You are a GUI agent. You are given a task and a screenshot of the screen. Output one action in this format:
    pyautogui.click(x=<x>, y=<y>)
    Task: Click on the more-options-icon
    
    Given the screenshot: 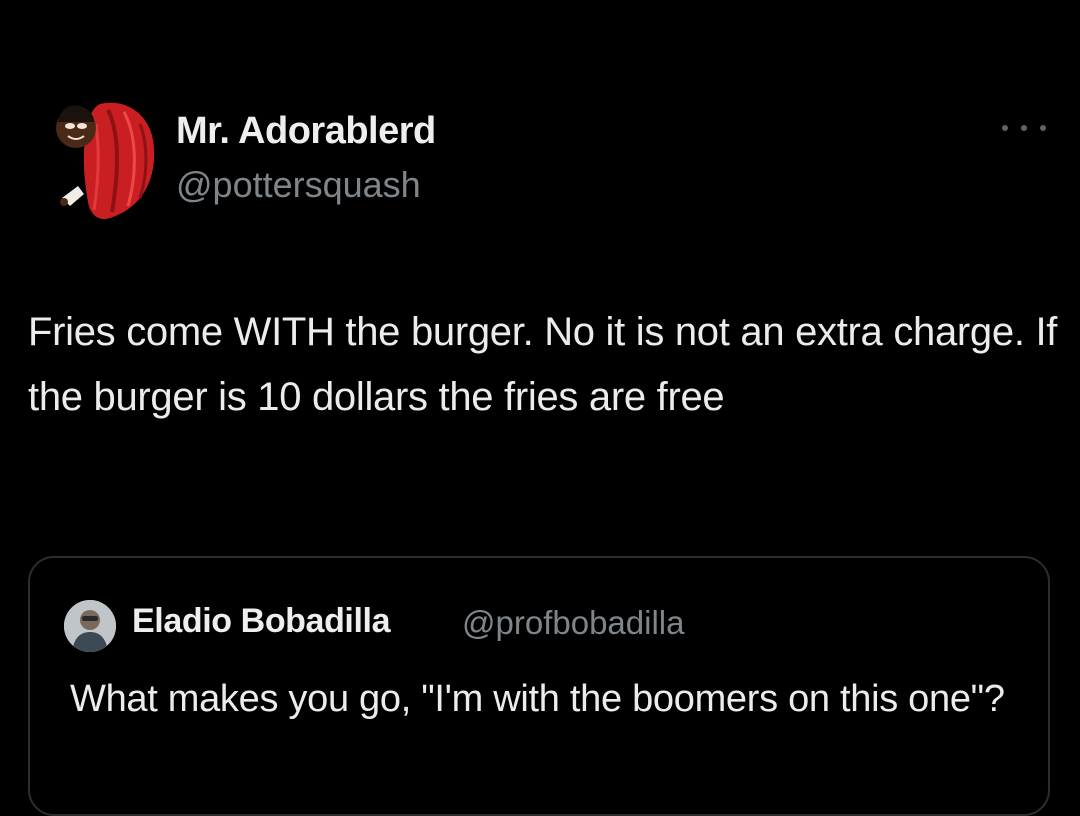 What is the action you would take?
    pyautogui.click(x=1024, y=128)
    